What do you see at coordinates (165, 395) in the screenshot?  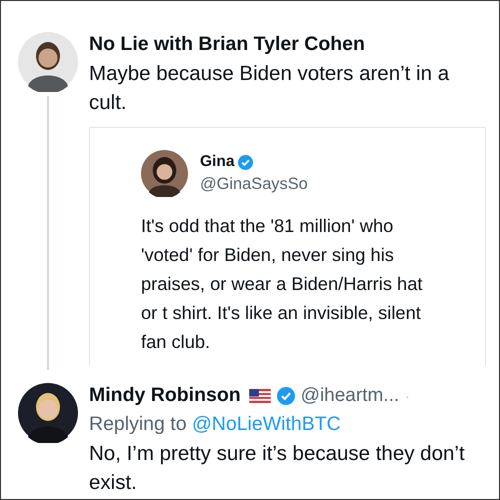 I see `author-name: Mindy Robinson` at bounding box center [165, 395].